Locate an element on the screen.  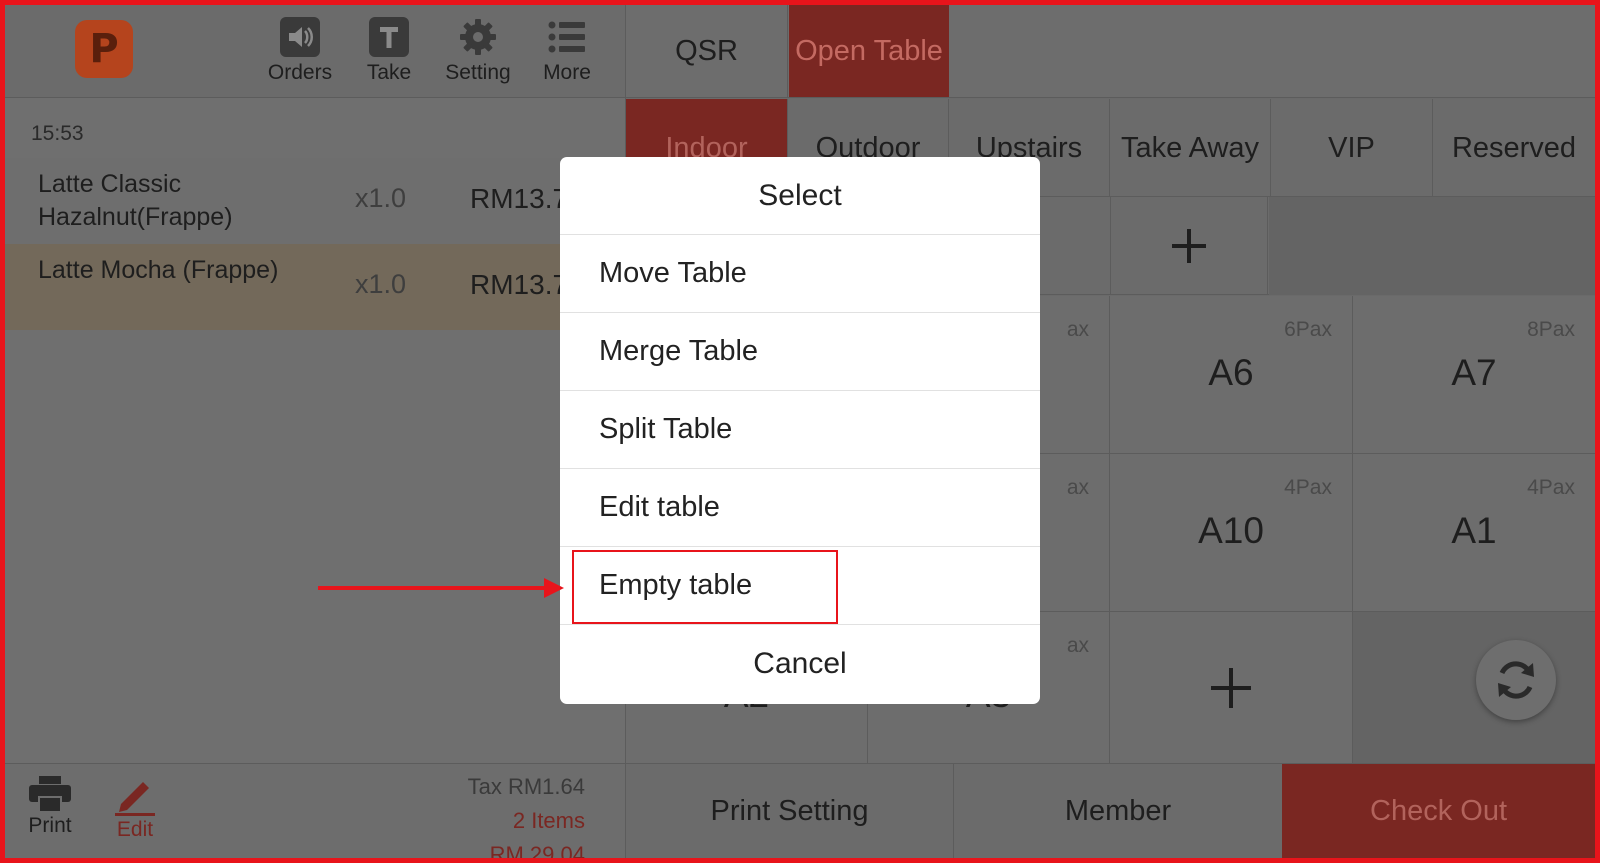
empty-table-option: Empty table is located at coordinates (800, 586).